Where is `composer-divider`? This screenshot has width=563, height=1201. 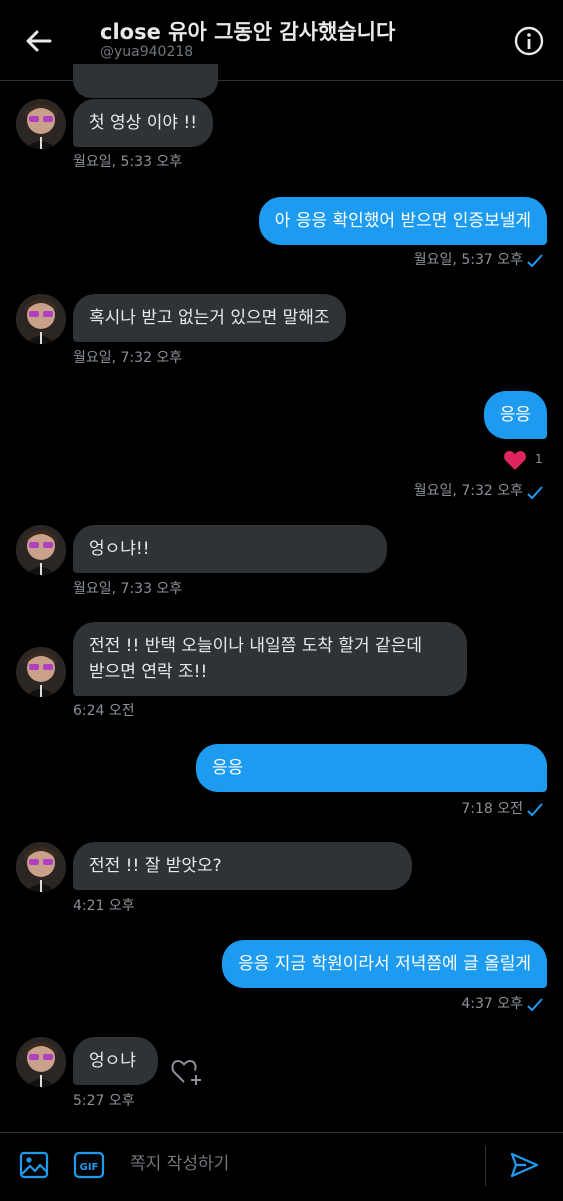 composer-divider is located at coordinates (485, 1166).